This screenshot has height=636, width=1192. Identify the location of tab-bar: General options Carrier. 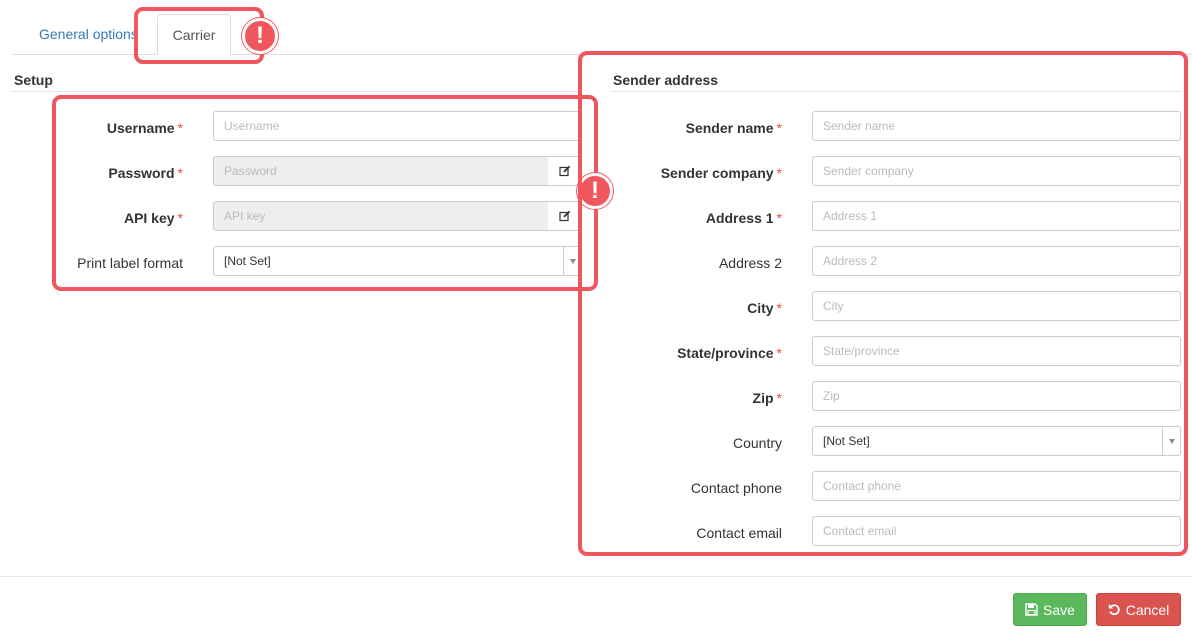
(596, 28).